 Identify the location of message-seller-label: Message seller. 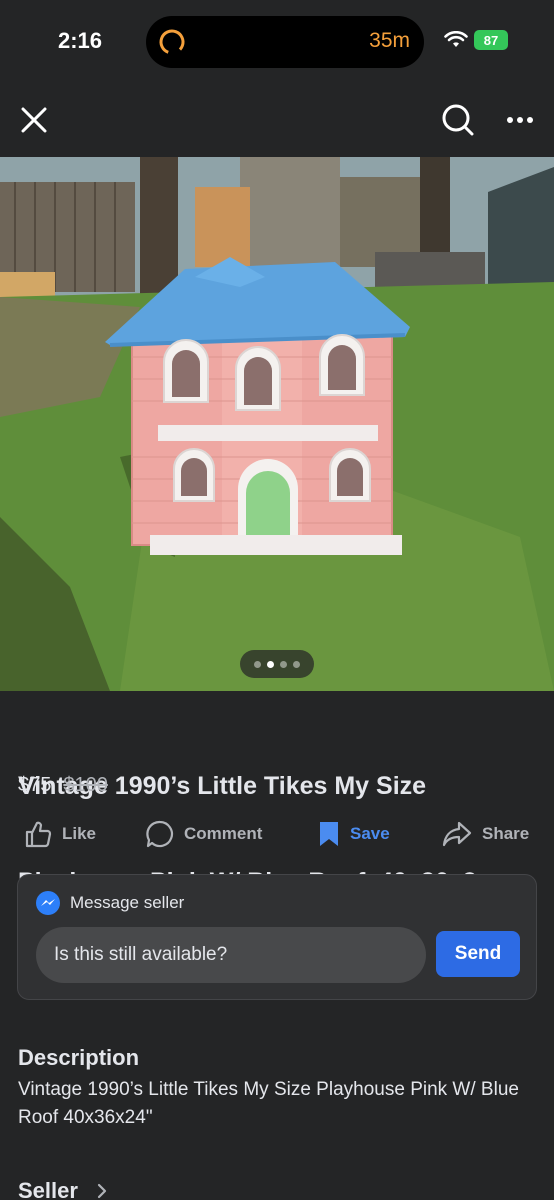
(127, 902).